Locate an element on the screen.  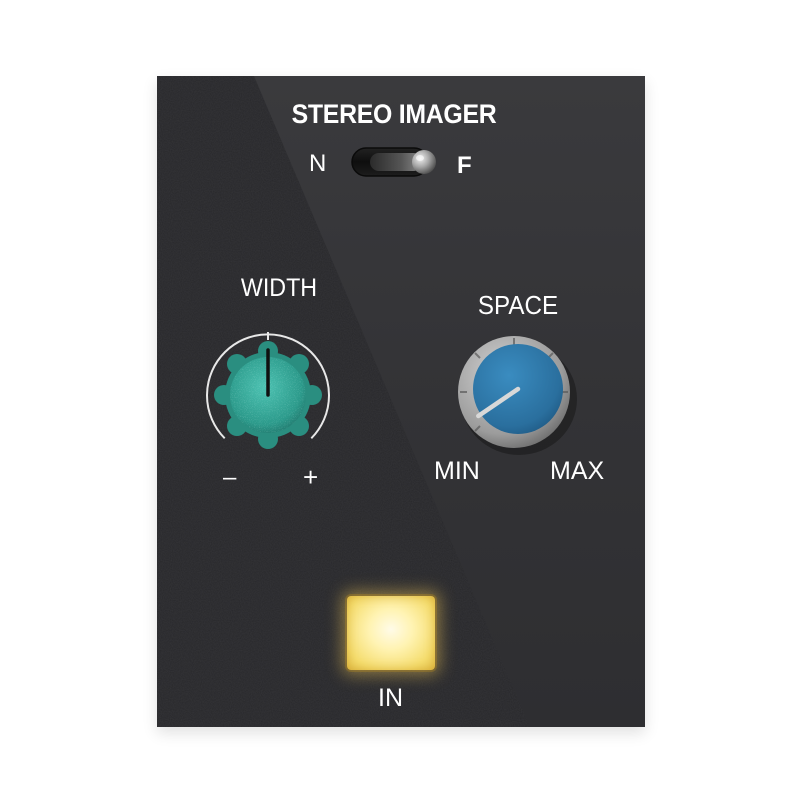
toggle-left-label: N is located at coordinates (318, 163).